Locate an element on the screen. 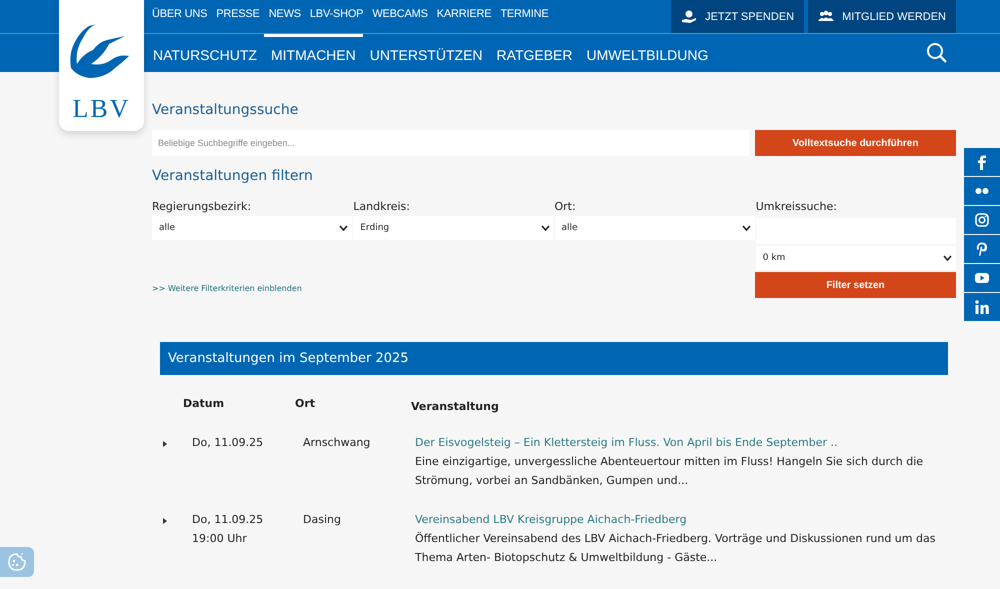  main-nav-link: MITMACHEN is located at coordinates (313, 53).